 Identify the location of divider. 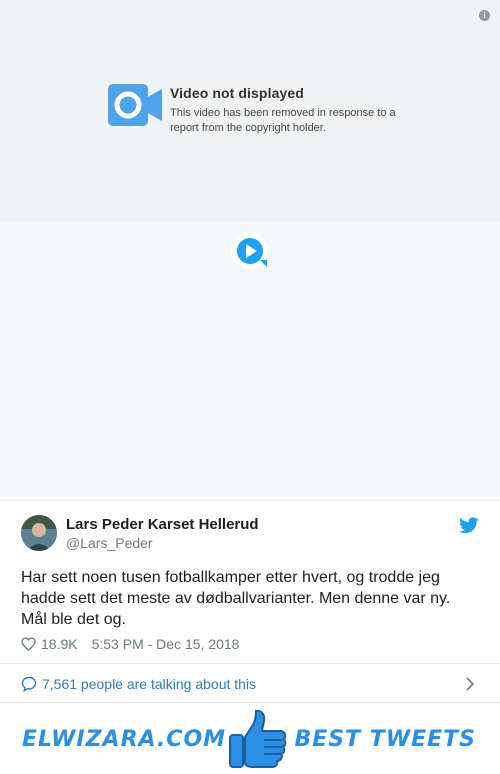
(250, 663).